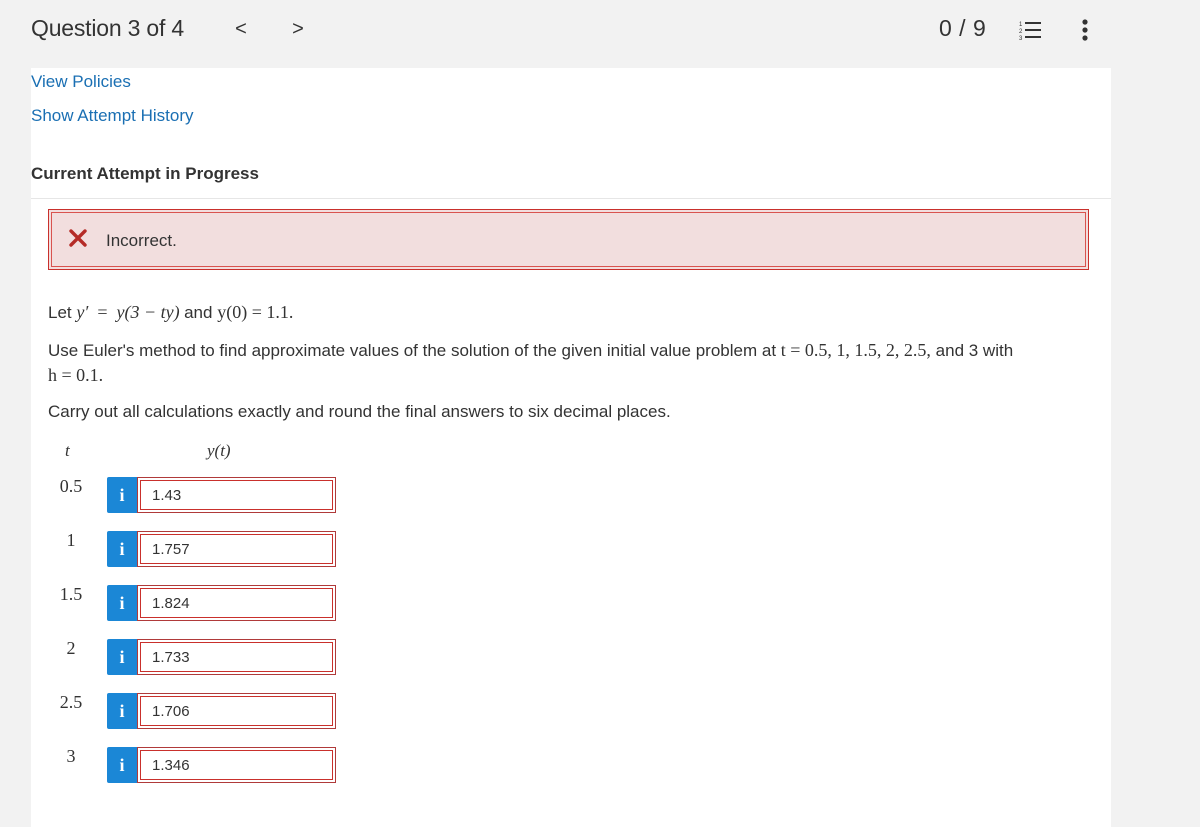 Image resolution: width=1200 pixels, height=827 pixels. What do you see at coordinates (67, 450) in the screenshot?
I see `column-header-t: t` at bounding box center [67, 450].